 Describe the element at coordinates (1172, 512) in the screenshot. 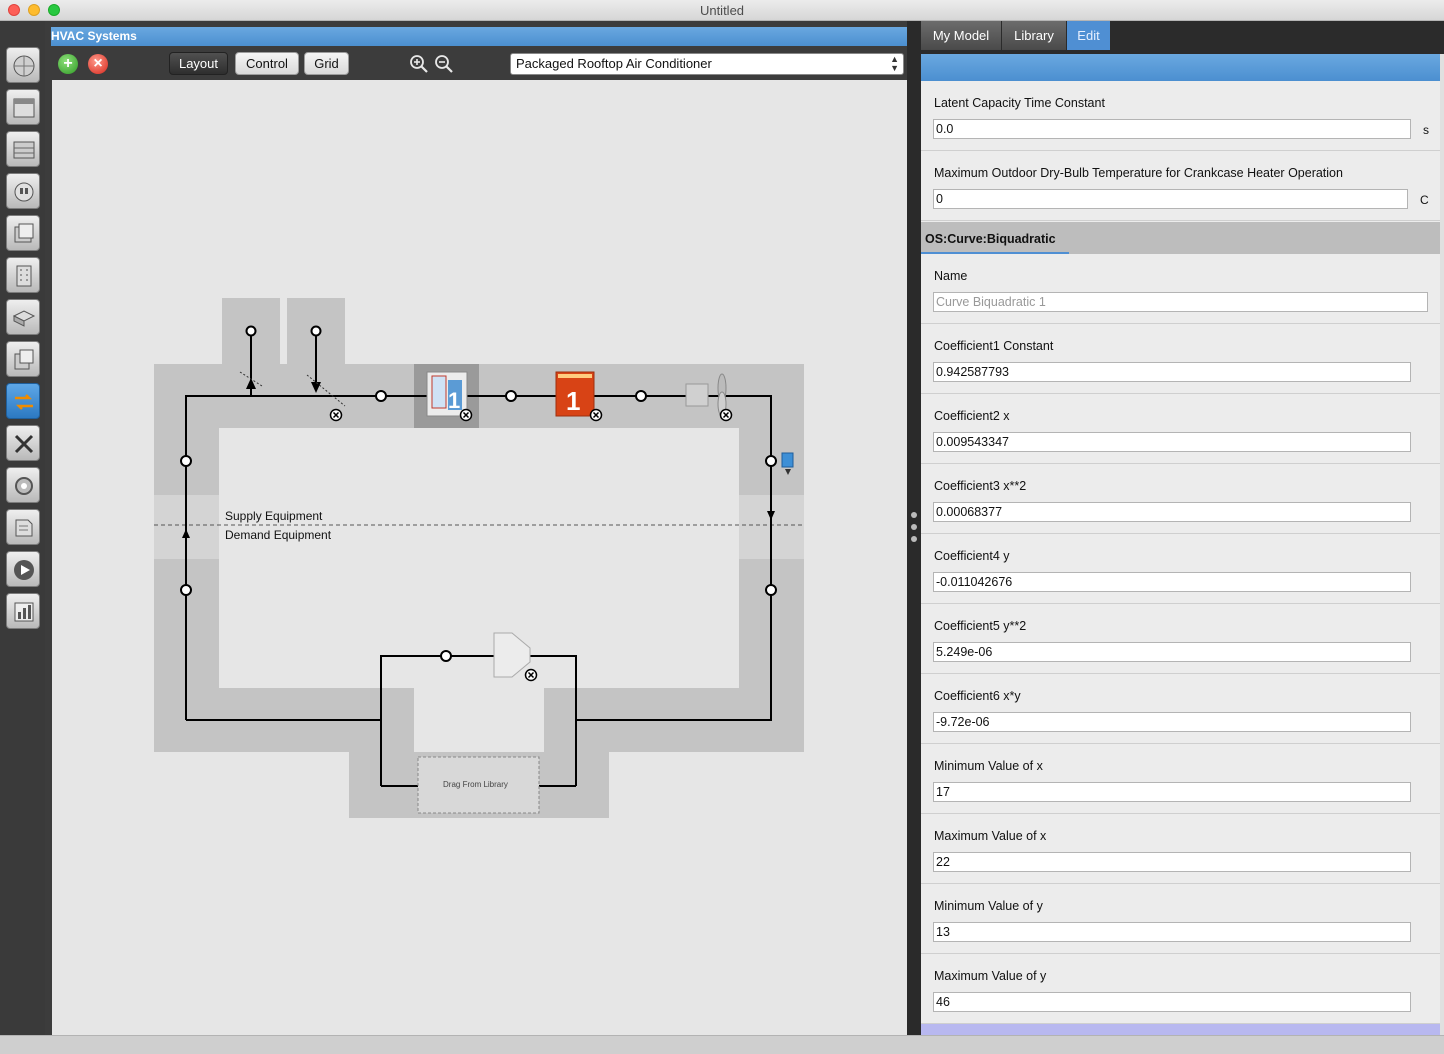

I see `field-input: 0.00068377` at that location.